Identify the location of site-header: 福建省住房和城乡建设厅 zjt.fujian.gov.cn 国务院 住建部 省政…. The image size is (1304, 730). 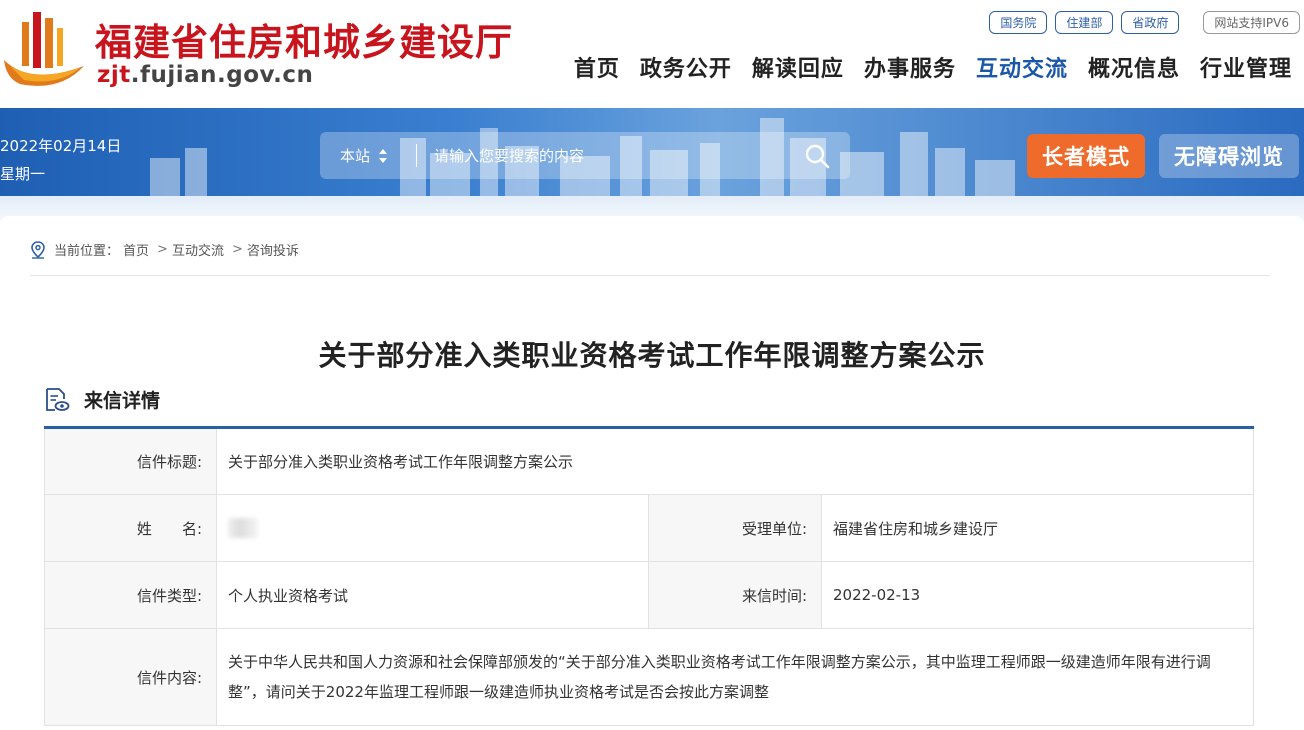
(652, 54).